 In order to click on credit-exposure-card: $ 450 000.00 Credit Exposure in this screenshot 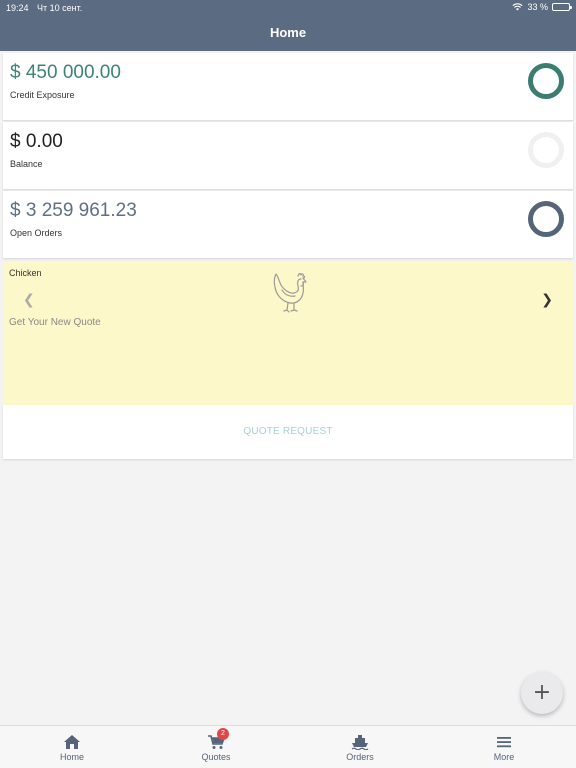, I will do `click(288, 86)`.